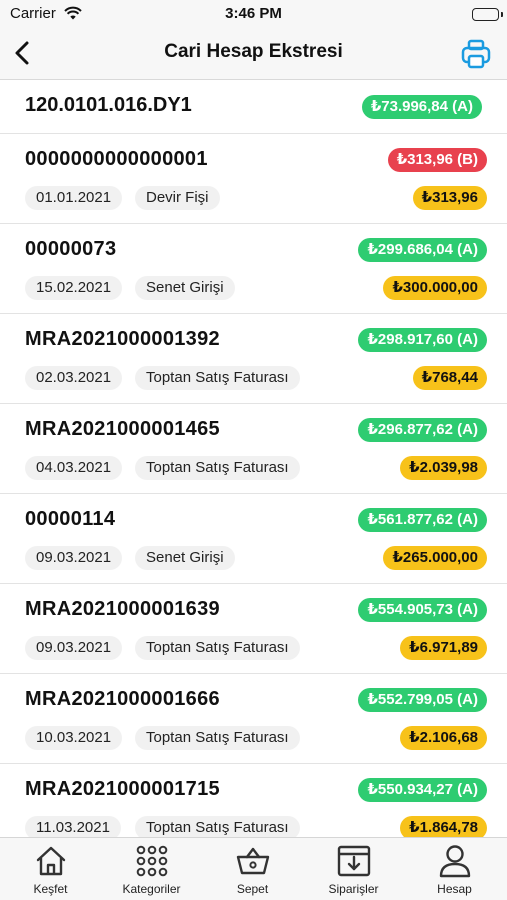 The image size is (507, 900). I want to click on account-code: 120.0101.016.DY1, so click(108, 105).